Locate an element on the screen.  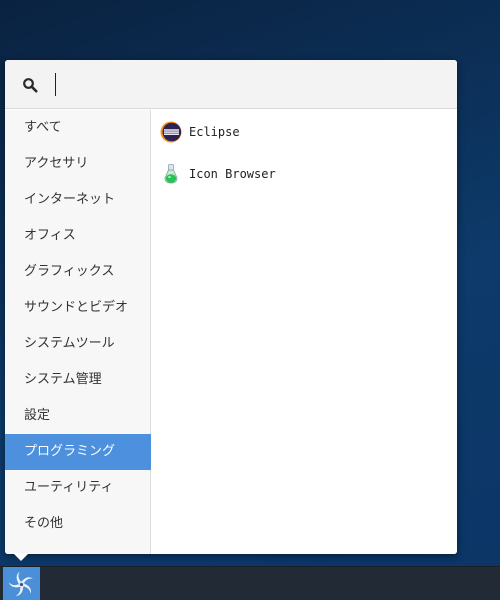
category-settings: 設定 is located at coordinates (78, 416).